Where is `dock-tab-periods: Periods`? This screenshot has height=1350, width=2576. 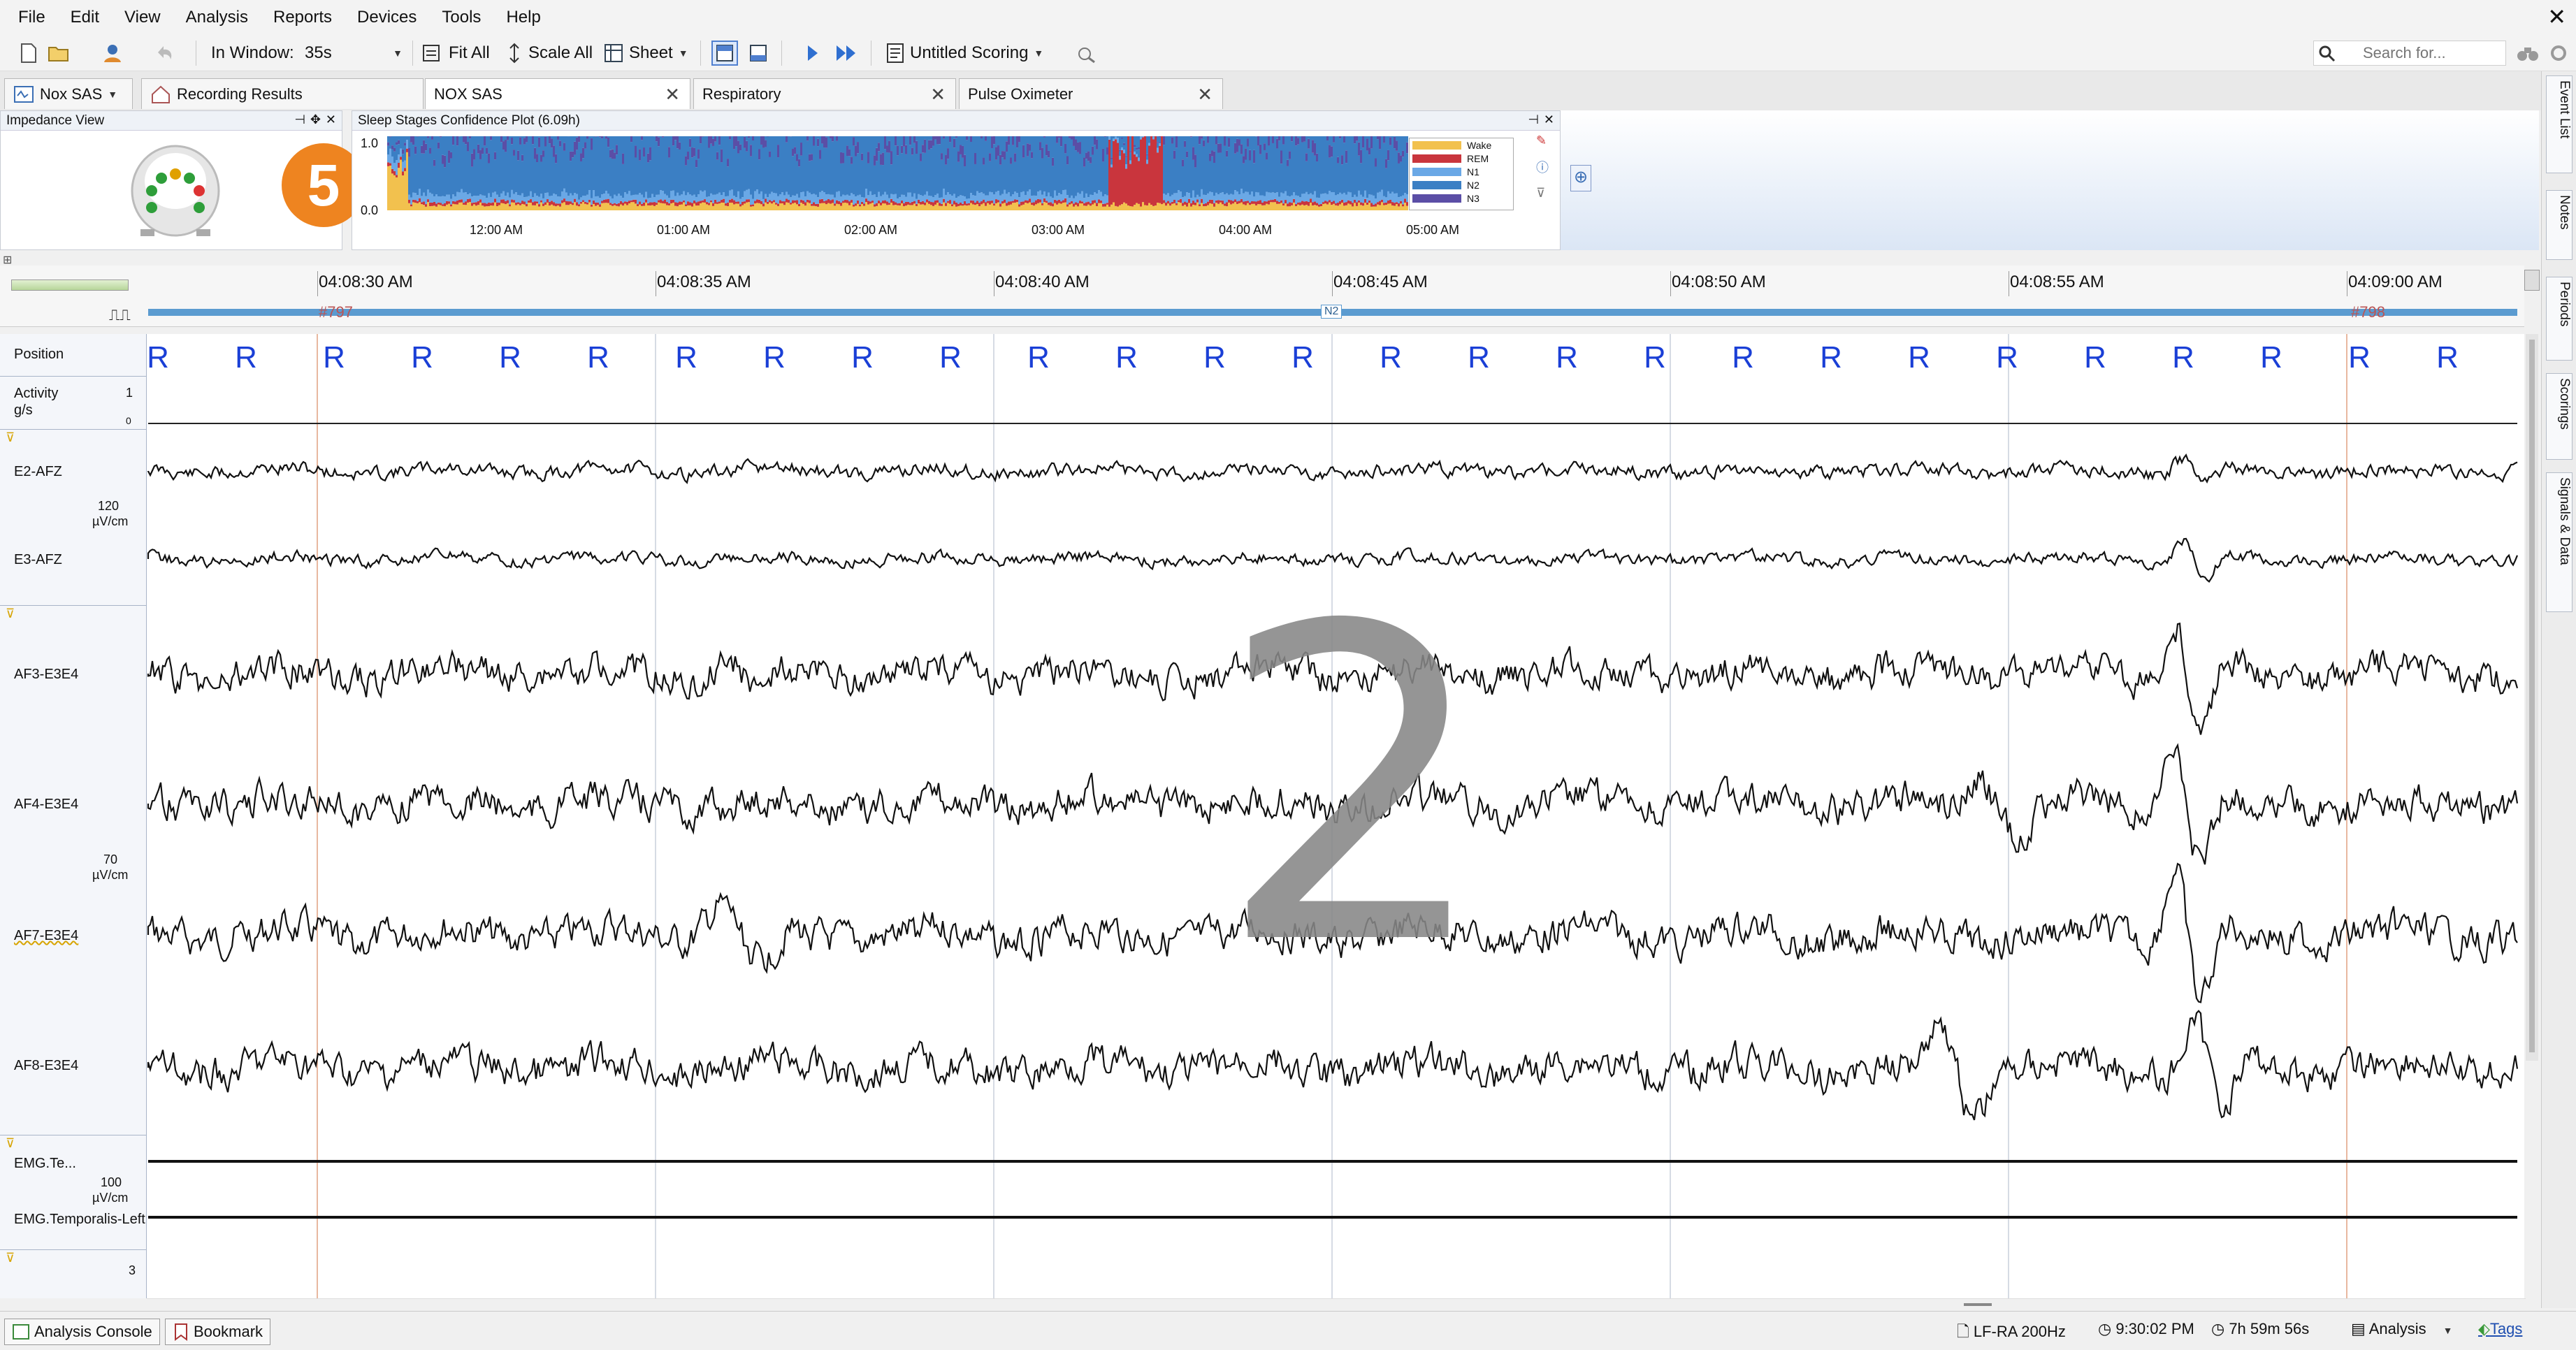 dock-tab-periods: Periods is located at coordinates (2559, 319).